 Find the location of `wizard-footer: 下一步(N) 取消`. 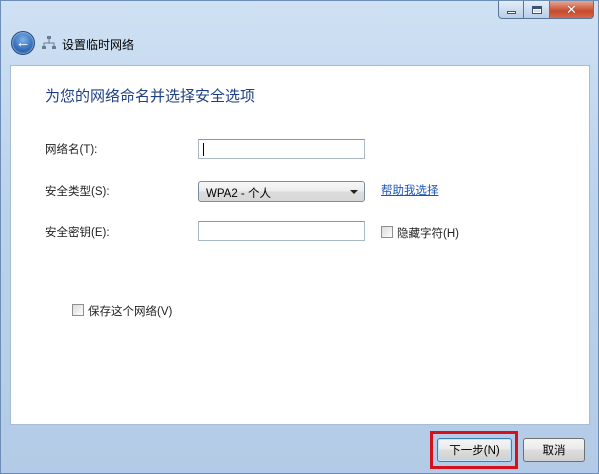

wizard-footer: 下一步(N) 取消 is located at coordinates (299, 449).